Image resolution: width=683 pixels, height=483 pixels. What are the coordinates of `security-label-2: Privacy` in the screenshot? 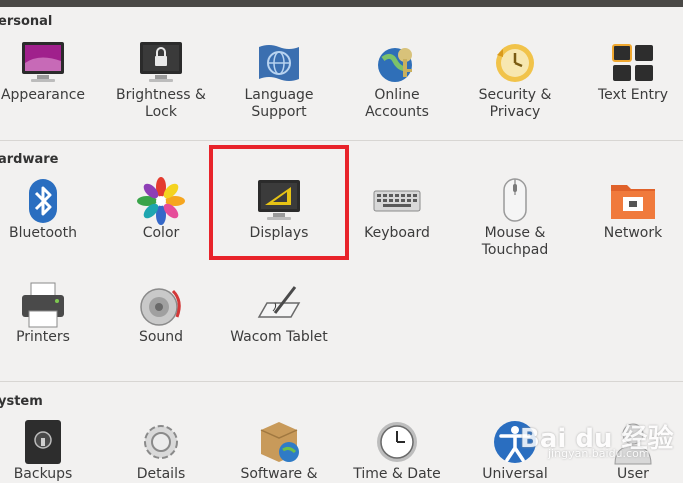 It's located at (515, 112).